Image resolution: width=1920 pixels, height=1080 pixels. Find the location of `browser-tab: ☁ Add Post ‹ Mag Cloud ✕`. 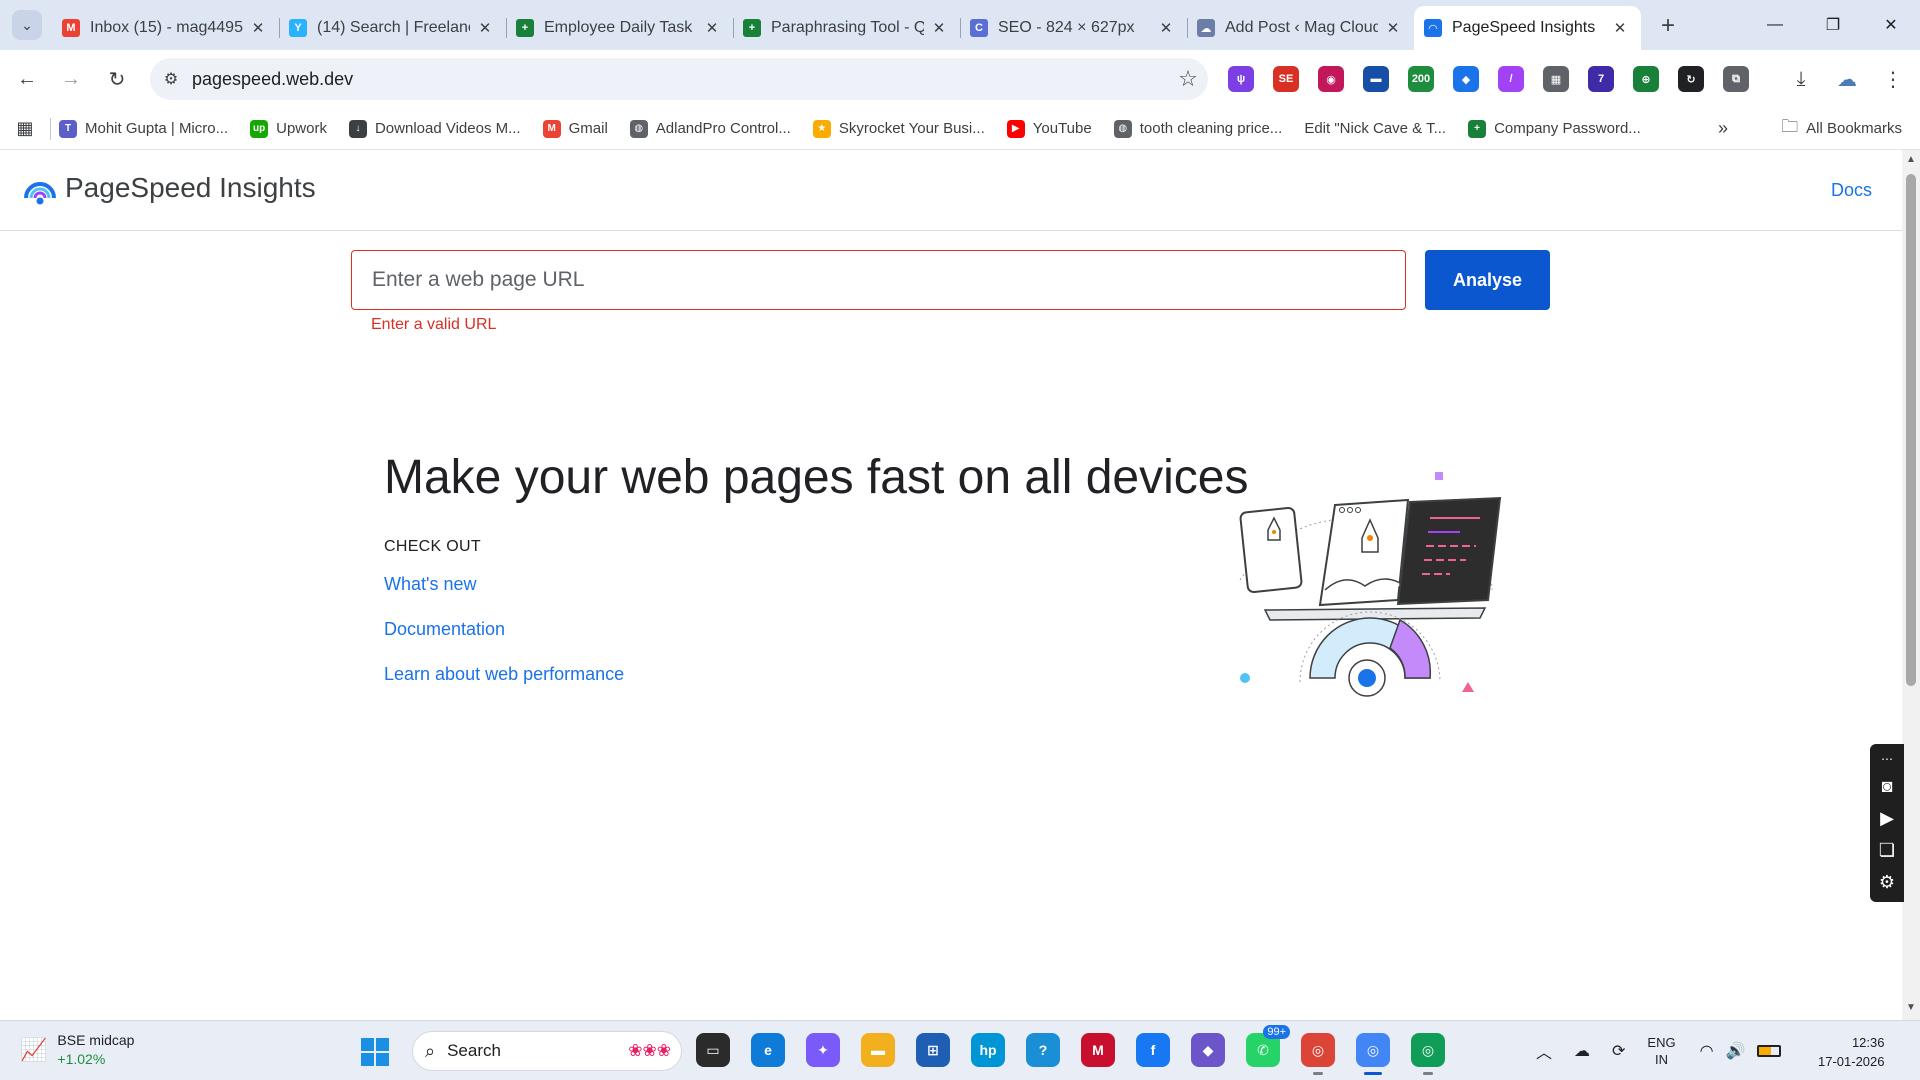

browser-tab: ☁ Add Post ‹ Mag Cloud ✕ is located at coordinates (1300, 28).